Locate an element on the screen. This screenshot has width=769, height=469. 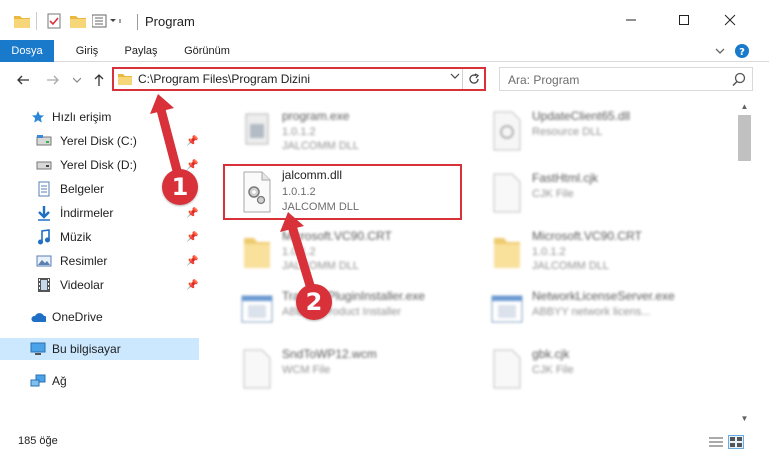
onedrive-icon is located at coordinates (38, 317).